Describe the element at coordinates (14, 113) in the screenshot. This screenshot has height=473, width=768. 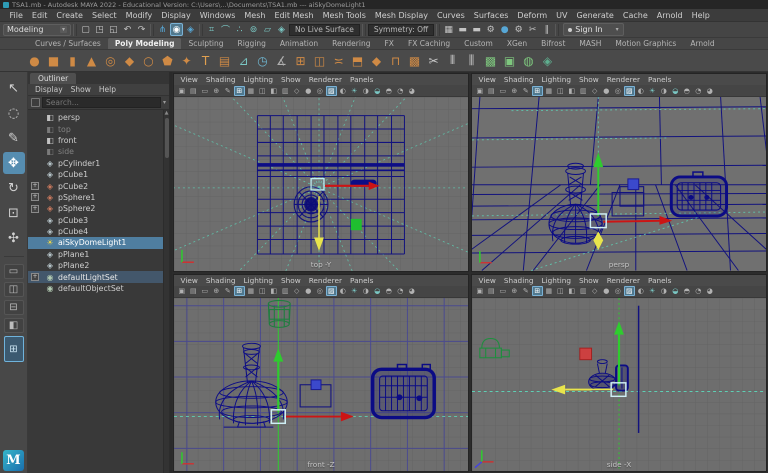
I see `lasso-select-tool: ◌` at that location.